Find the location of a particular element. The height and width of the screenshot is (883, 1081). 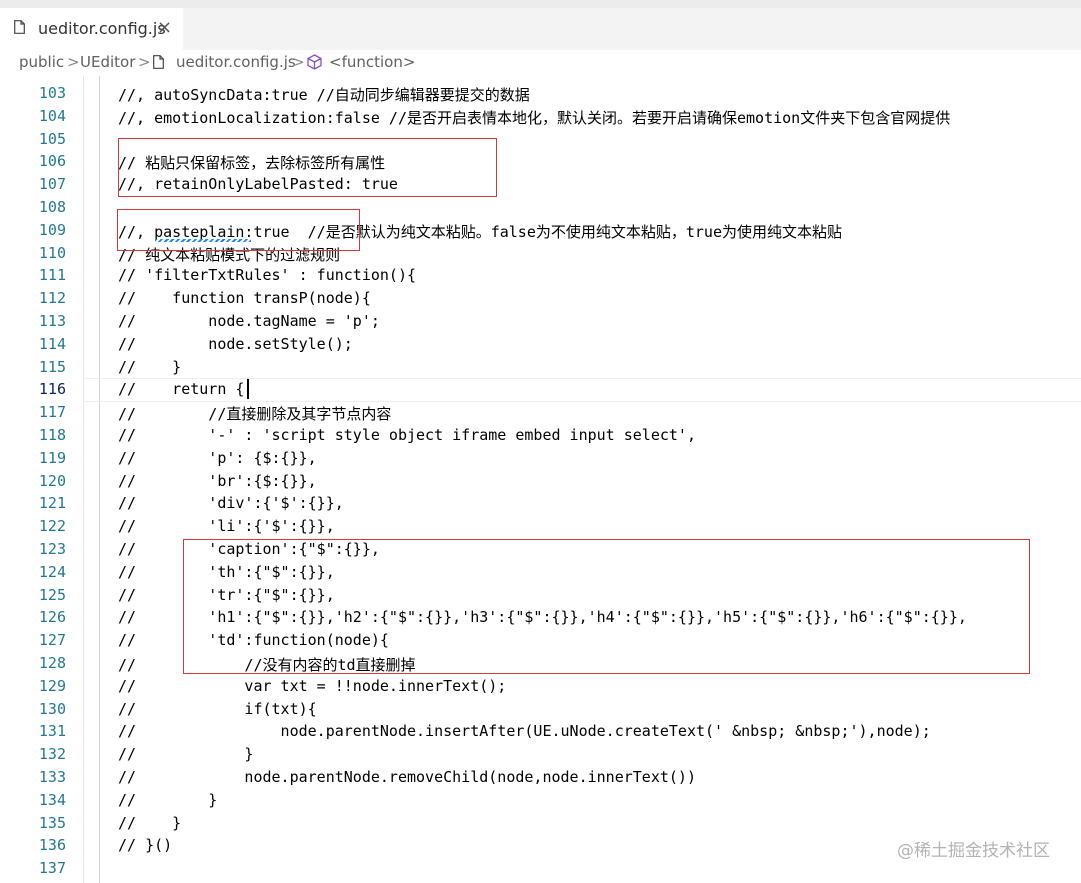

line-number: 124 is located at coordinates (52, 571).